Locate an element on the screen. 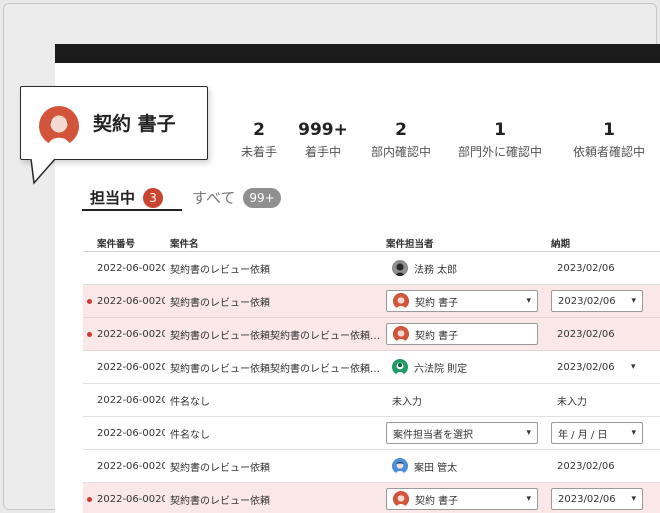 The height and width of the screenshot is (513, 660). assignee-field: 契約 書子 is located at coordinates (462, 334).